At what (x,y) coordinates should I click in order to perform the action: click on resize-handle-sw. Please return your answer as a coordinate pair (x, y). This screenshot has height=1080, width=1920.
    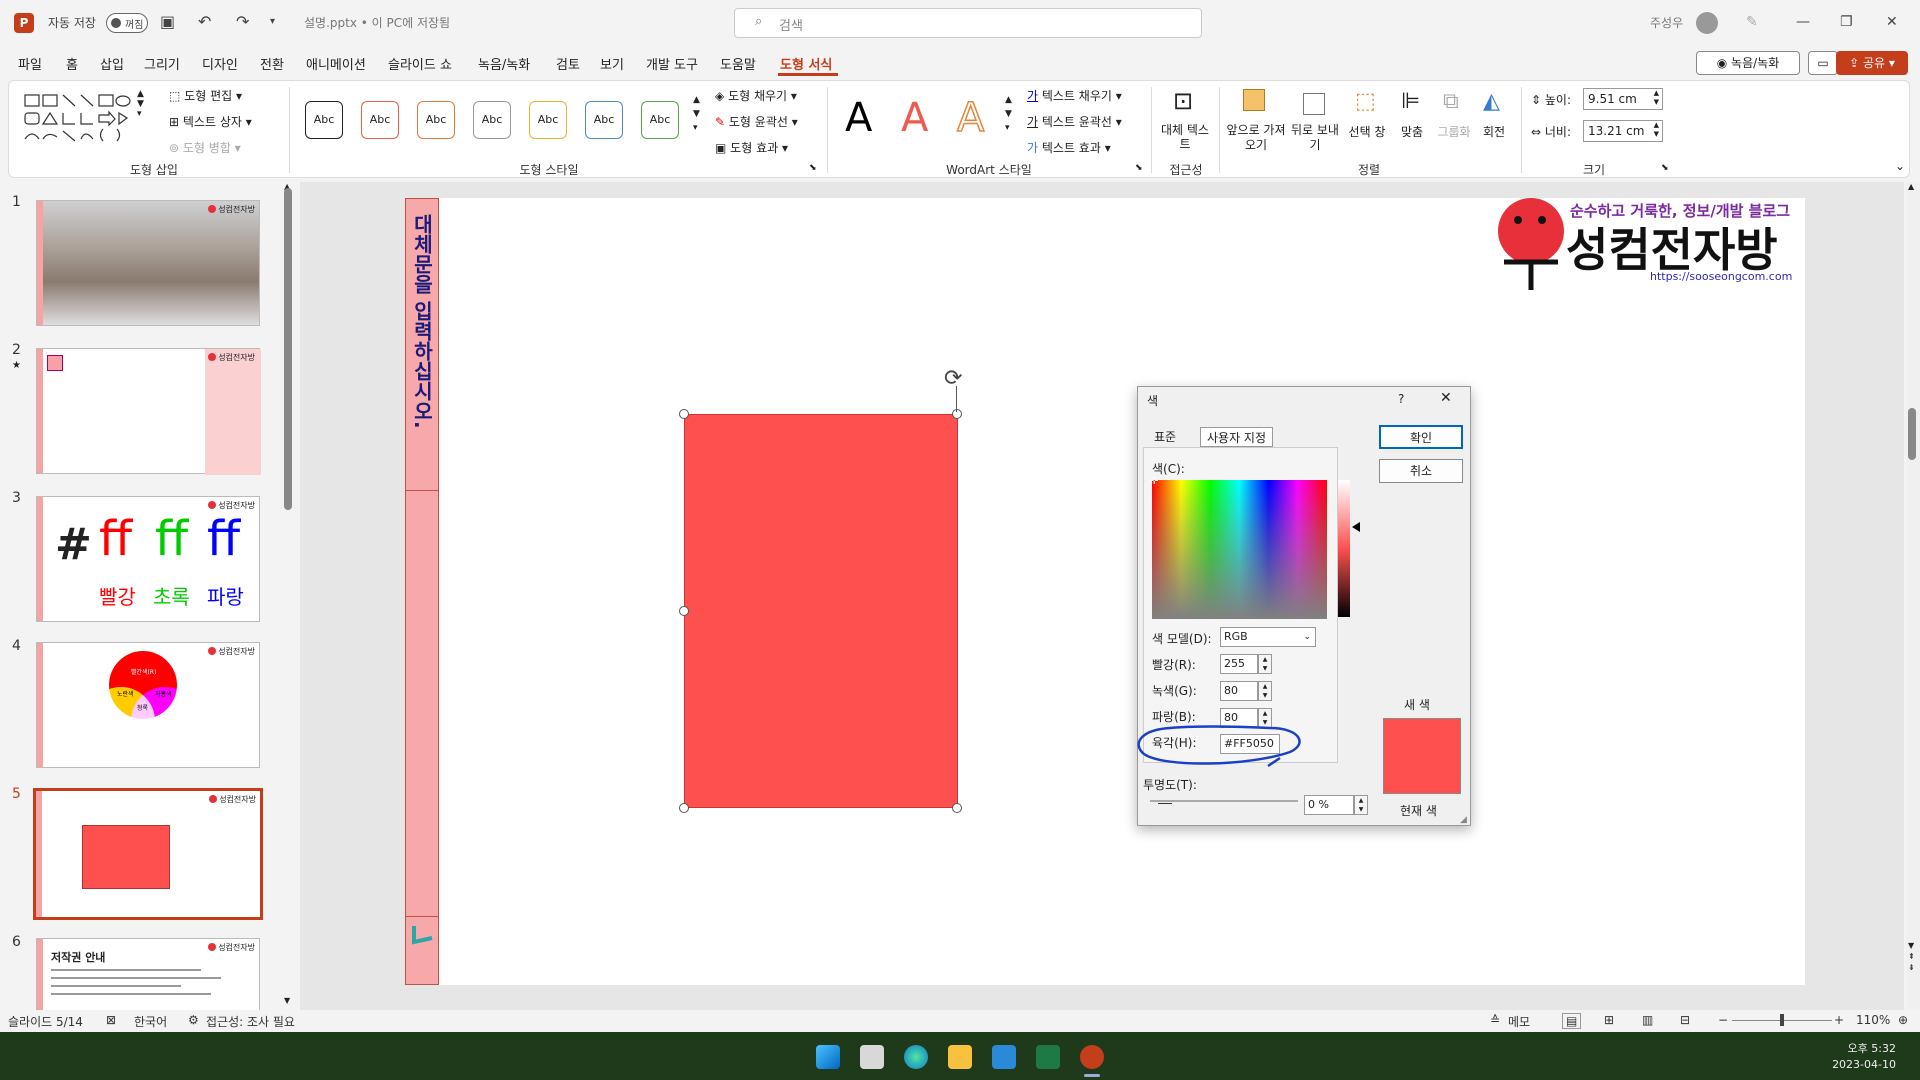
    Looking at the image, I should click on (684, 808).